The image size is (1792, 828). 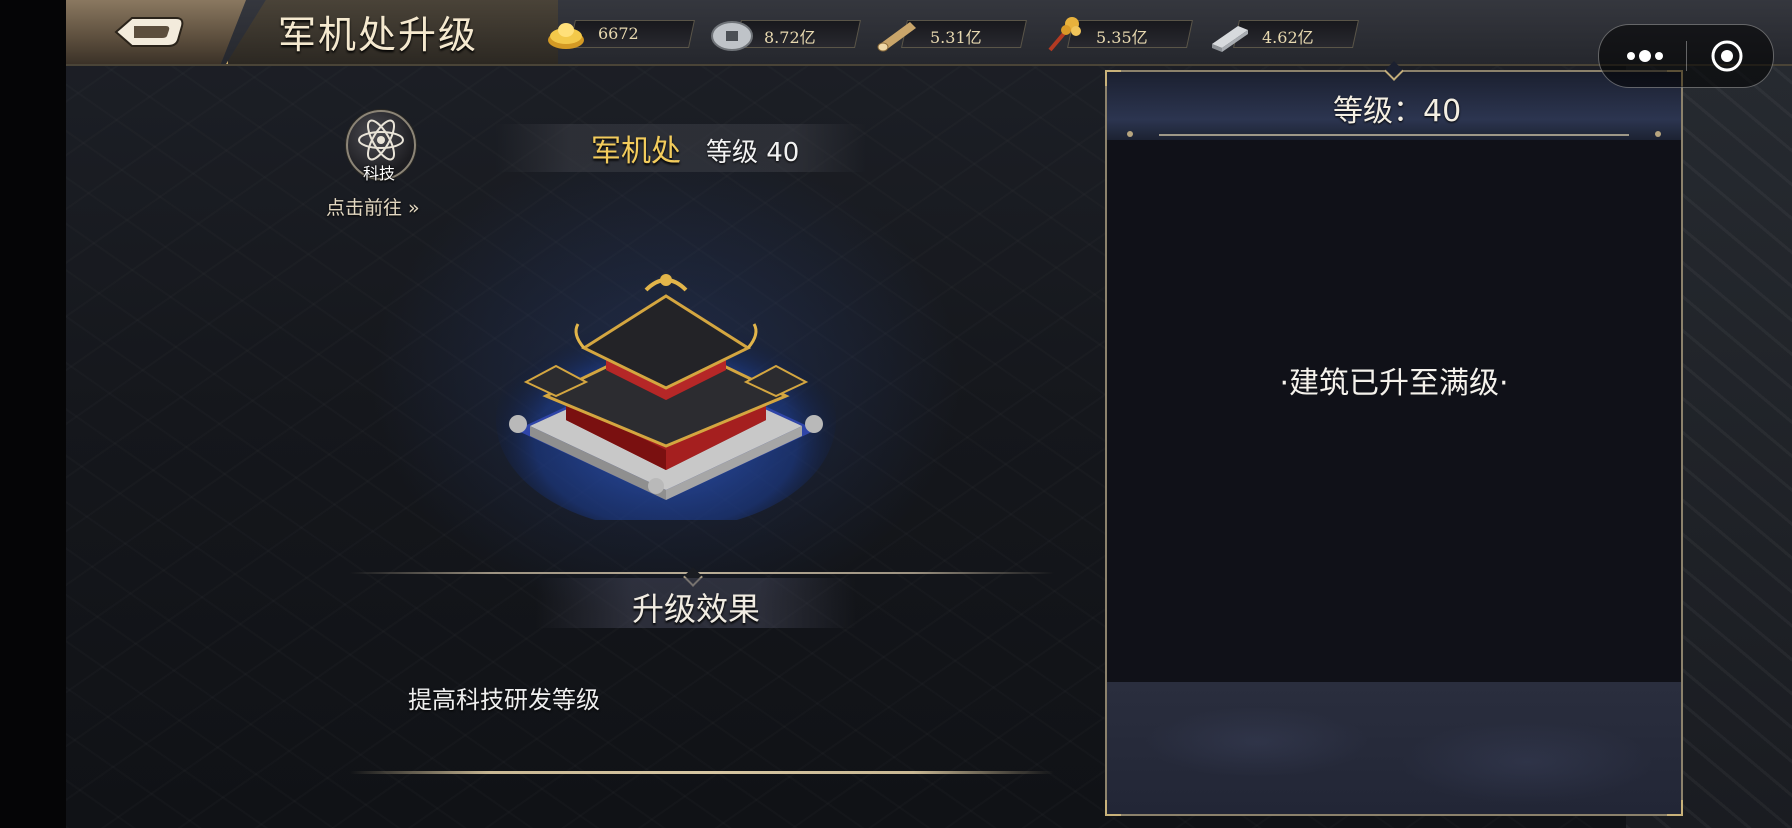 I want to click on resource-gold: 6672, so click(x=619, y=31).